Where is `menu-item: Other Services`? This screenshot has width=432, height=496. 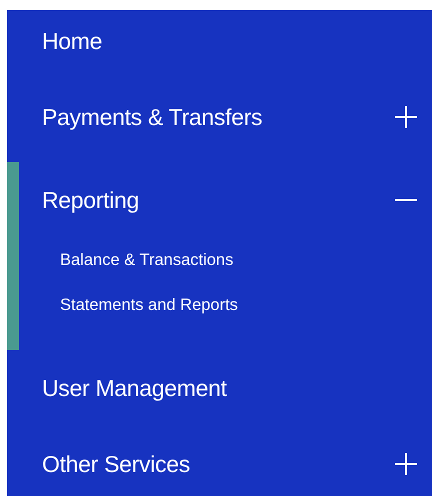 menu-item: Other Services is located at coordinates (116, 464).